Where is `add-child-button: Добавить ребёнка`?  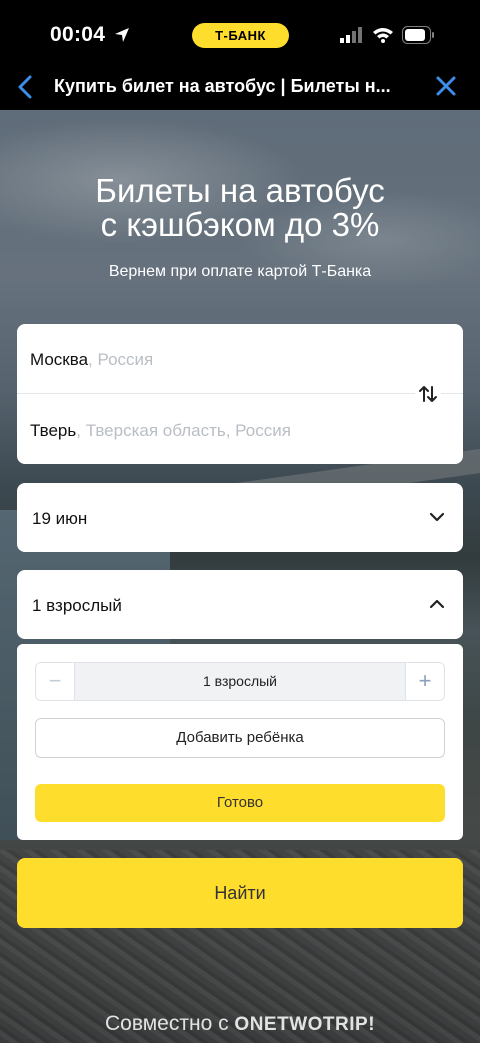
add-child-button: Добавить ребёнка is located at coordinates (240, 738).